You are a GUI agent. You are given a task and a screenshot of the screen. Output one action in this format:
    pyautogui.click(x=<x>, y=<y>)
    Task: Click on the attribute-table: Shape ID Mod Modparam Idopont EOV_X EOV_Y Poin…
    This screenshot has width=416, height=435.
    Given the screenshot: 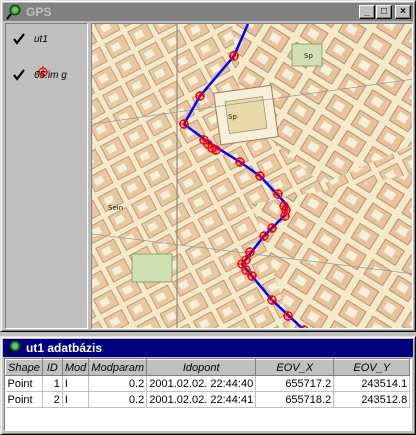 What is the action you would take?
    pyautogui.click(x=208, y=383)
    